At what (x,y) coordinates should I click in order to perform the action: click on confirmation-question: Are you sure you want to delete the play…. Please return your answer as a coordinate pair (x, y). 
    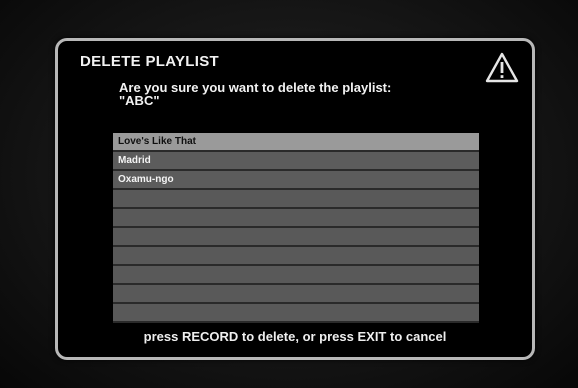
    Looking at the image, I should click on (309, 94).